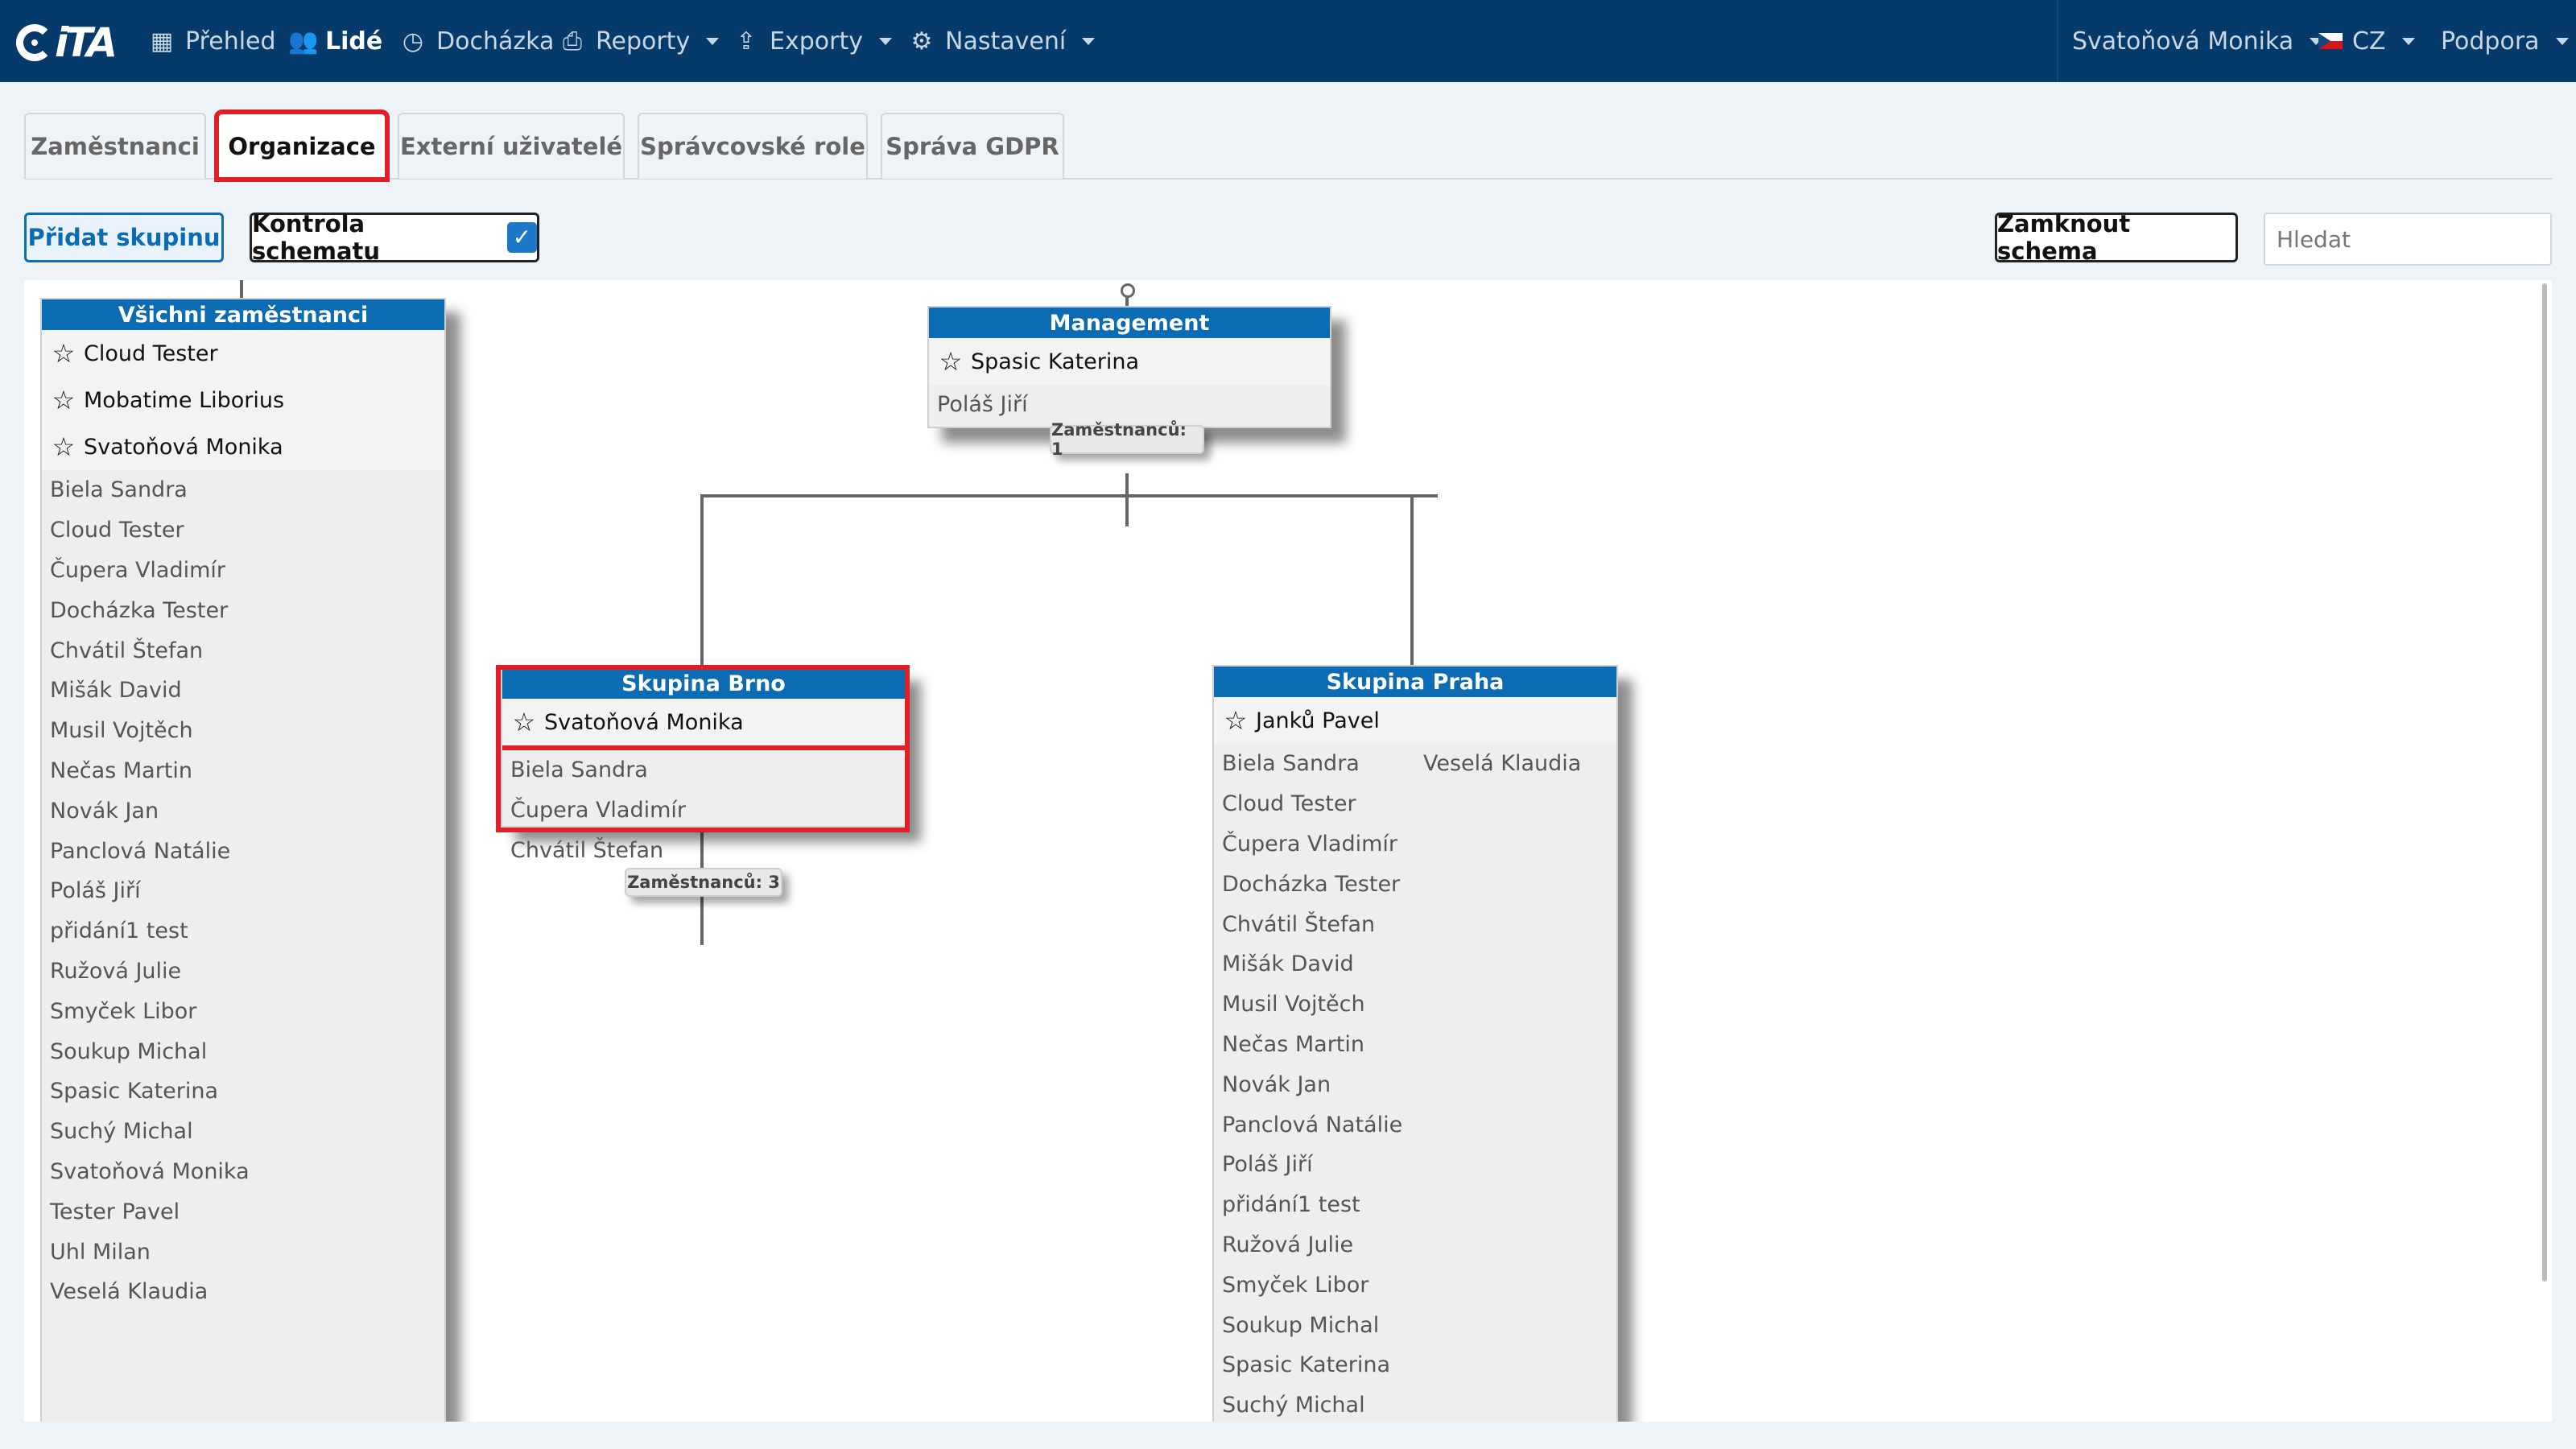  Describe the element at coordinates (816, 41) in the screenshot. I see `nav-label: Exporty` at that location.